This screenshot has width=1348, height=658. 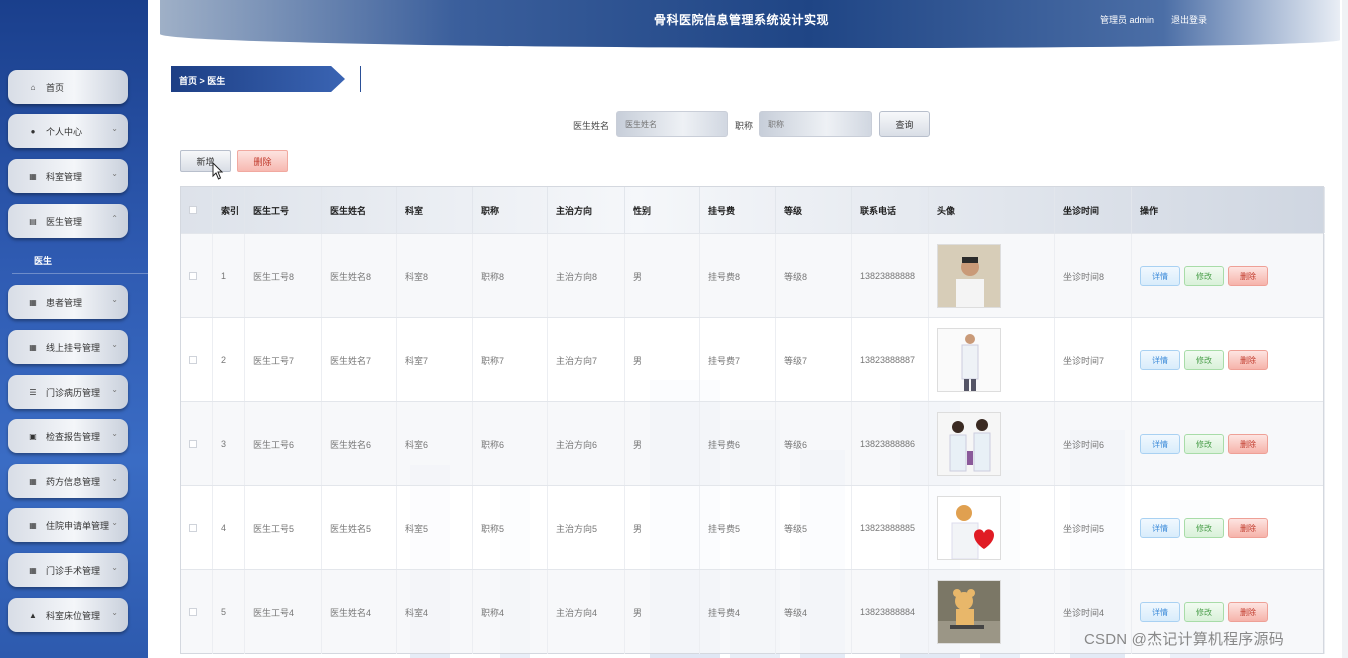 I want to click on cell-specialty: 主治方向4, so click(x=586, y=612).